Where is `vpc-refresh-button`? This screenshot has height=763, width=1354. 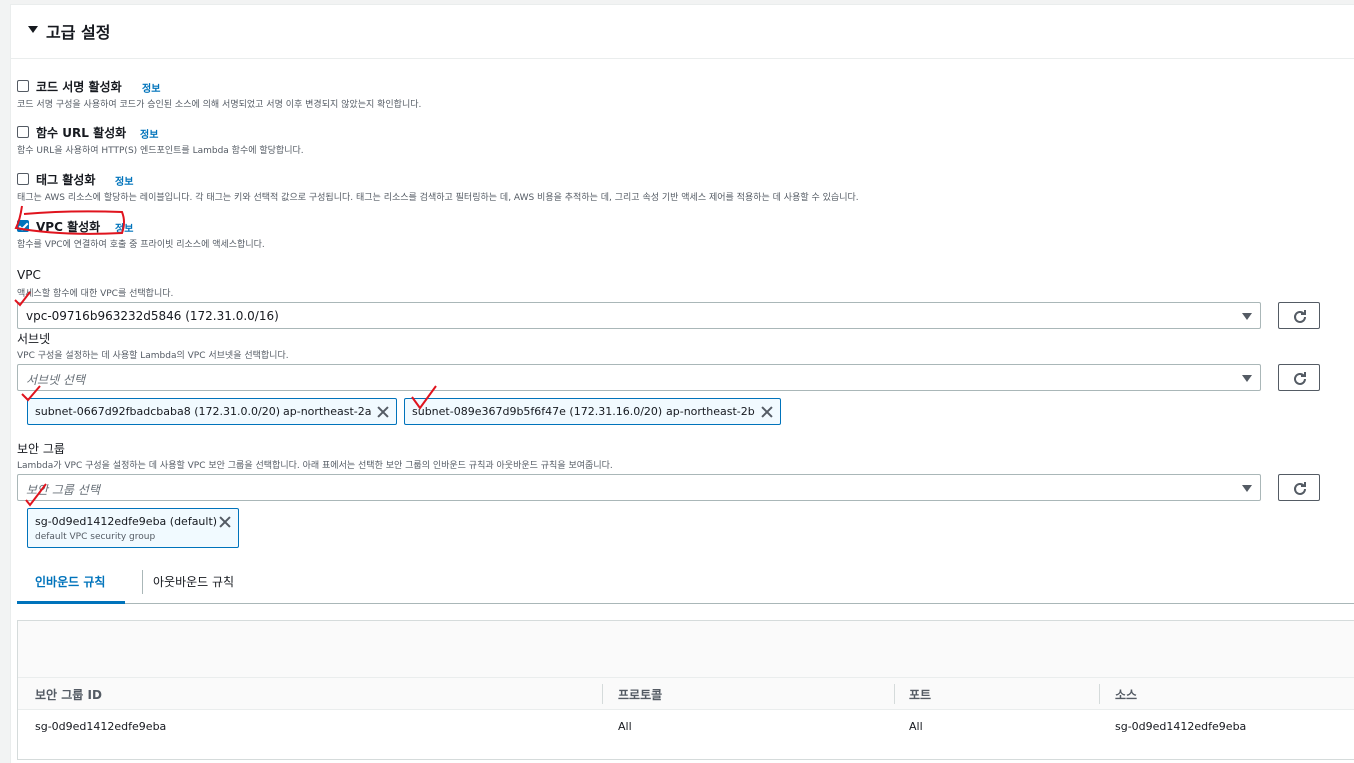 vpc-refresh-button is located at coordinates (1299, 315).